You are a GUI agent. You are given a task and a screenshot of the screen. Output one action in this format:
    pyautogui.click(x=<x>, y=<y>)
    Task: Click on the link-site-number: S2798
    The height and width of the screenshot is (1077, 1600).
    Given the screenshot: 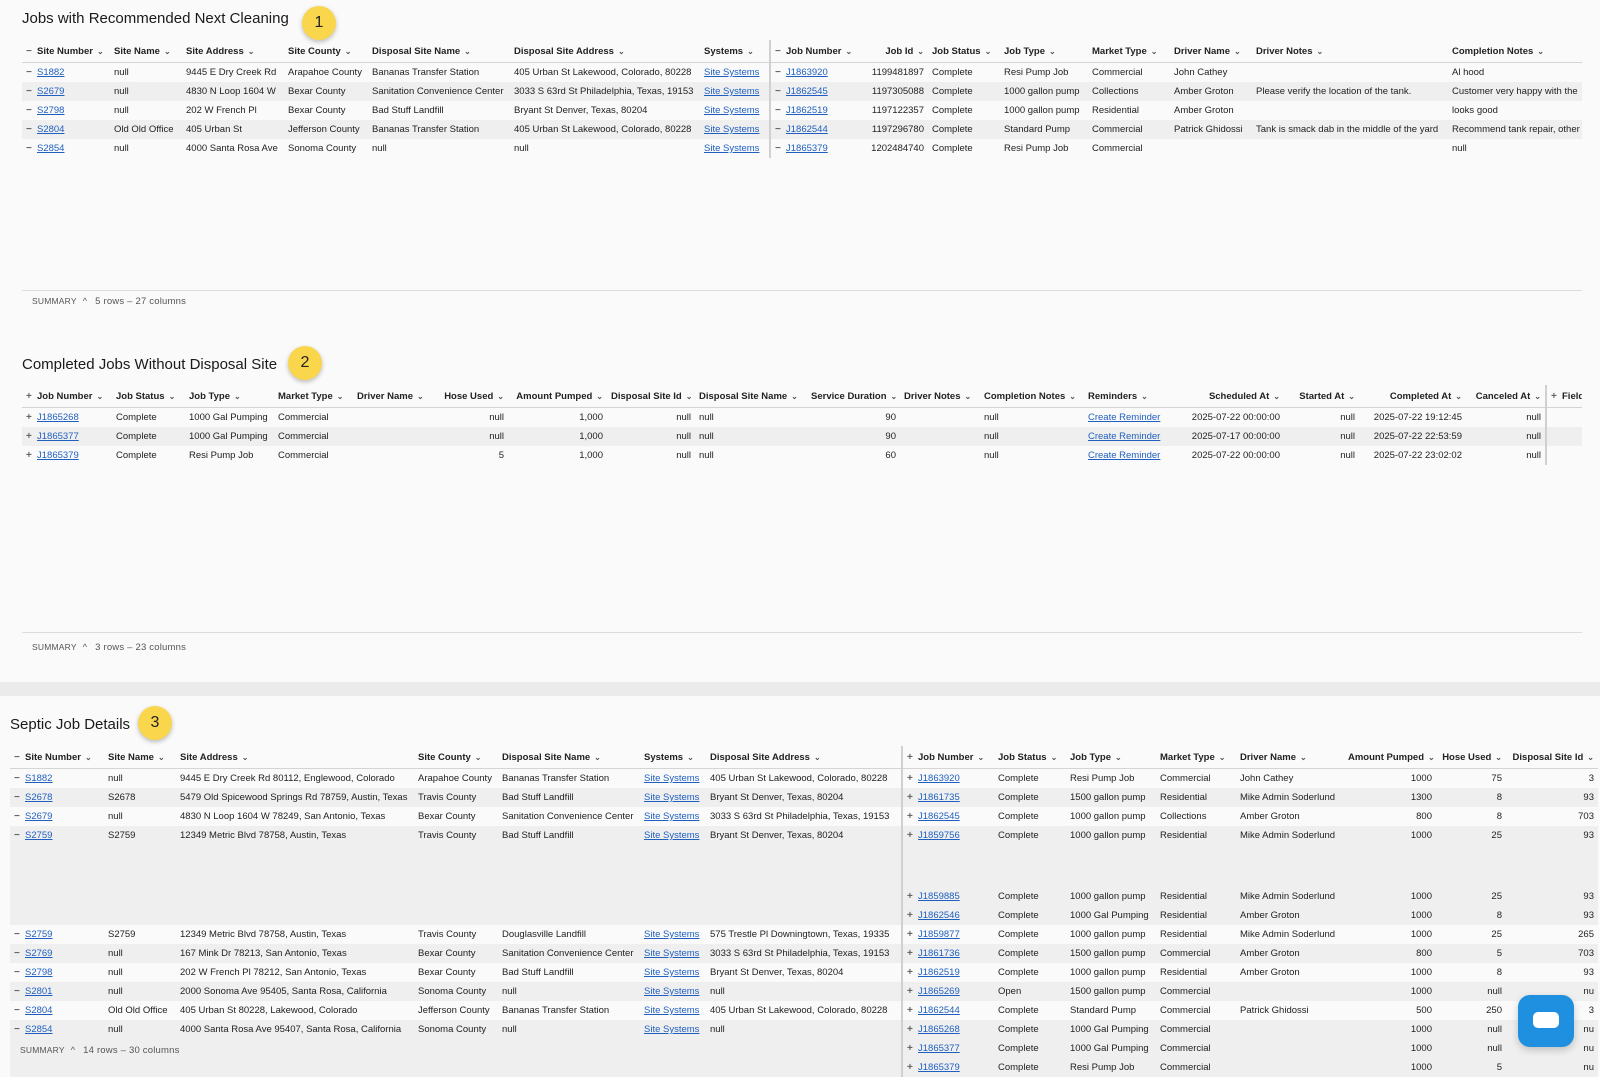 What is the action you would take?
    pyautogui.click(x=50, y=110)
    